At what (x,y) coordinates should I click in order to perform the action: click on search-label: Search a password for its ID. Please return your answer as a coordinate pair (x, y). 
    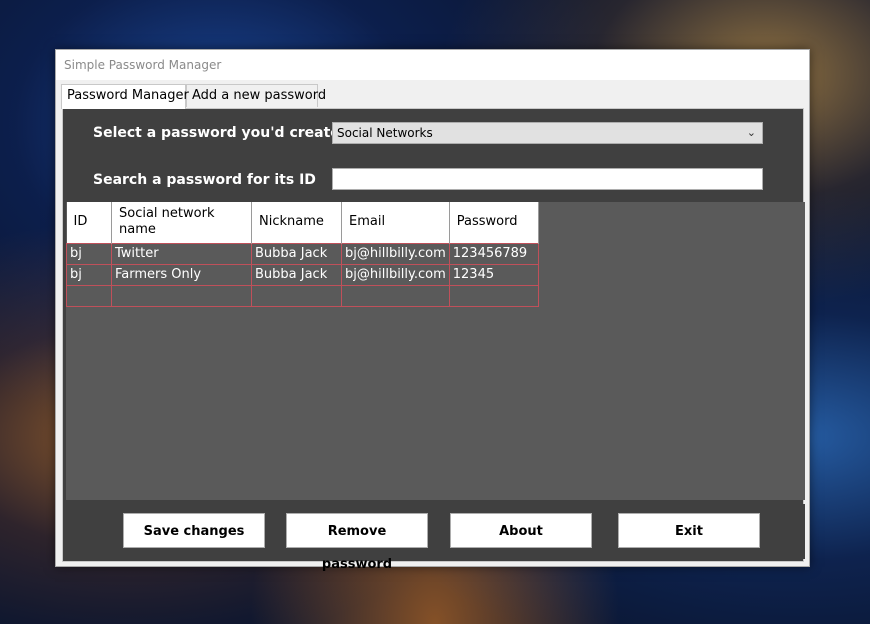
    Looking at the image, I should click on (204, 180).